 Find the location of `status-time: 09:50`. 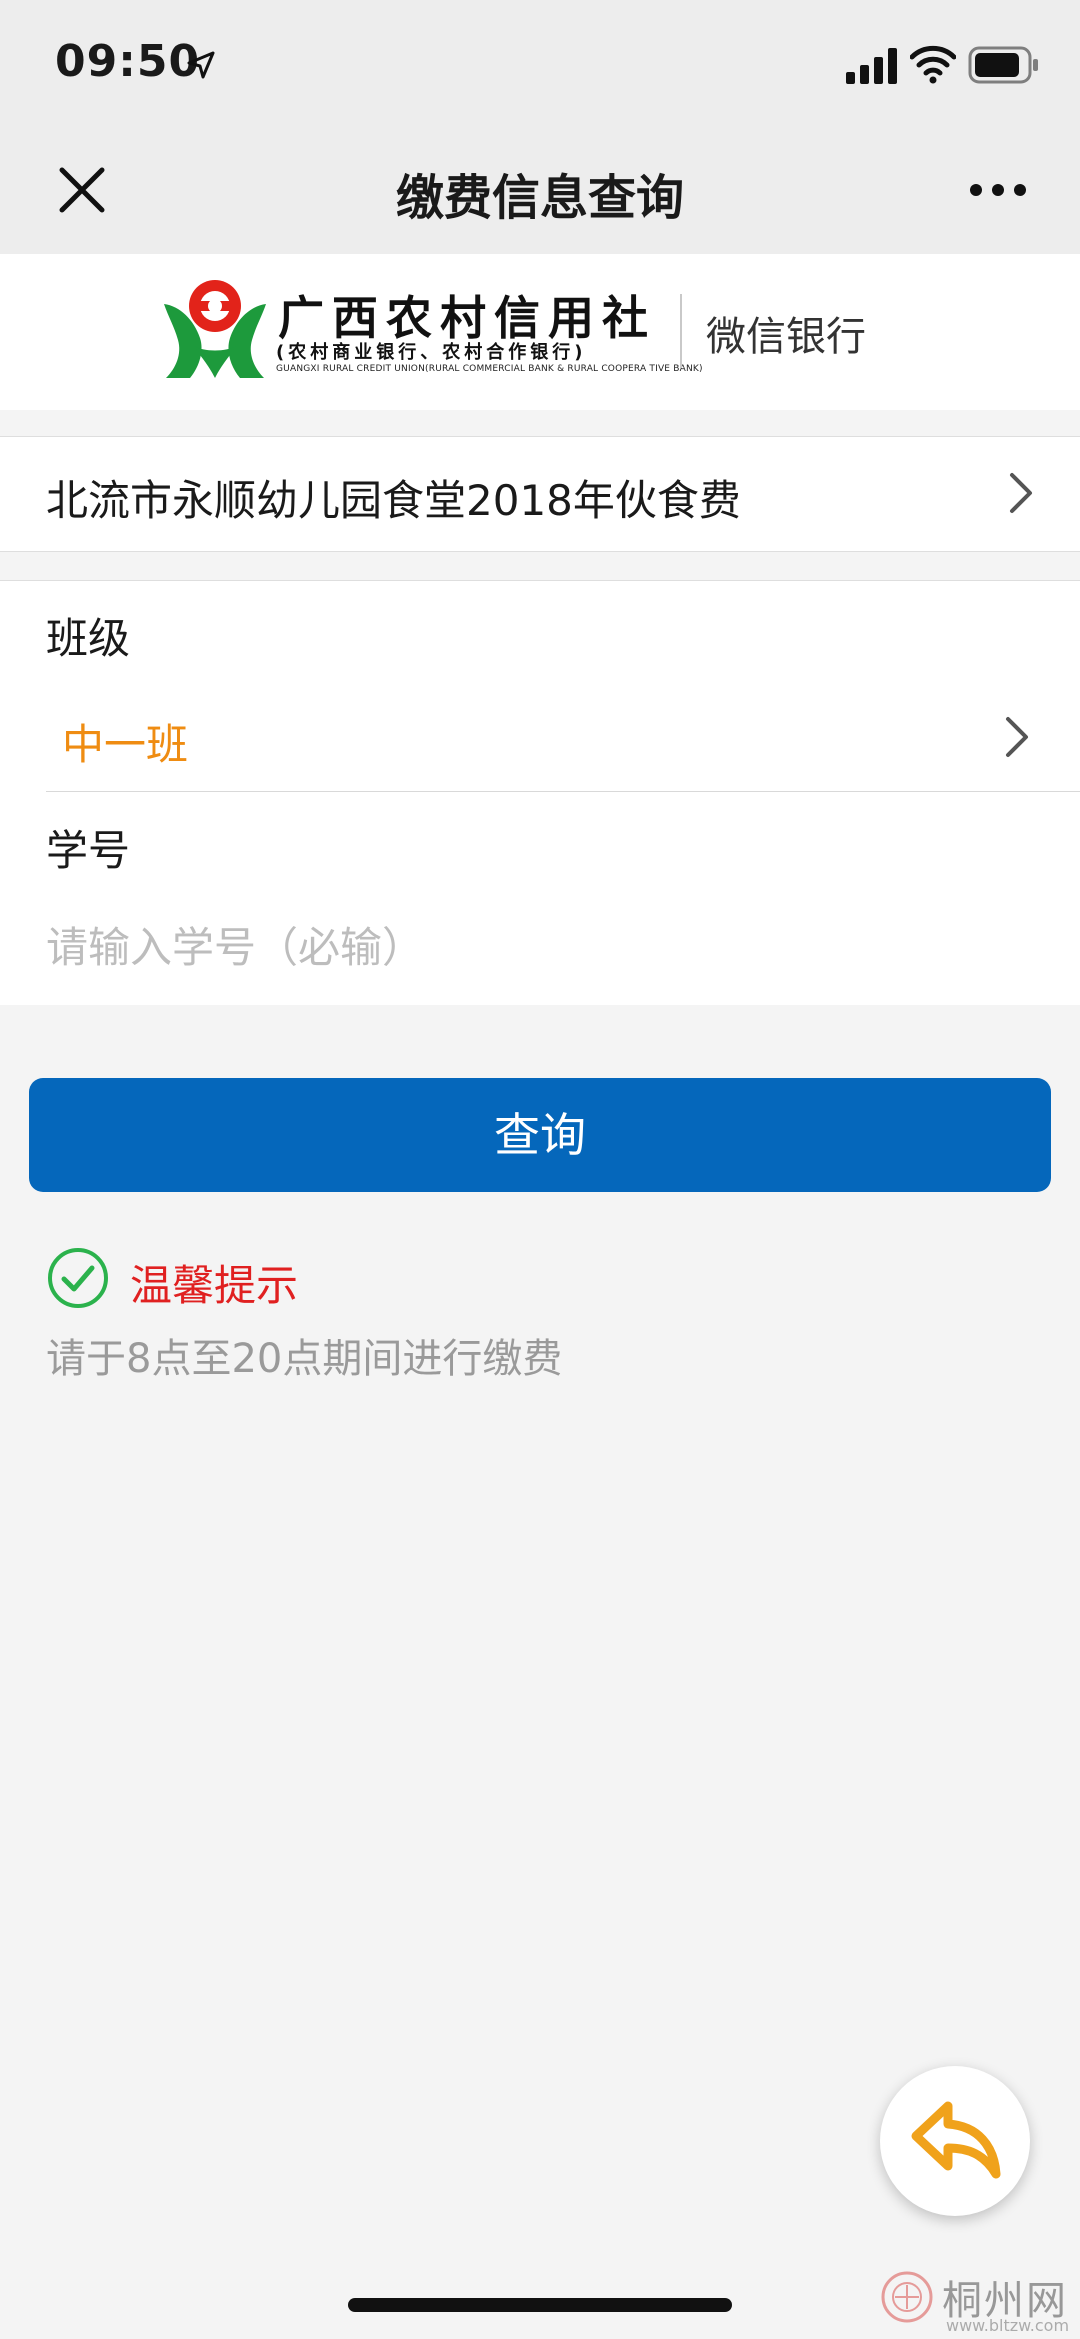

status-time: 09:50 is located at coordinates (128, 61).